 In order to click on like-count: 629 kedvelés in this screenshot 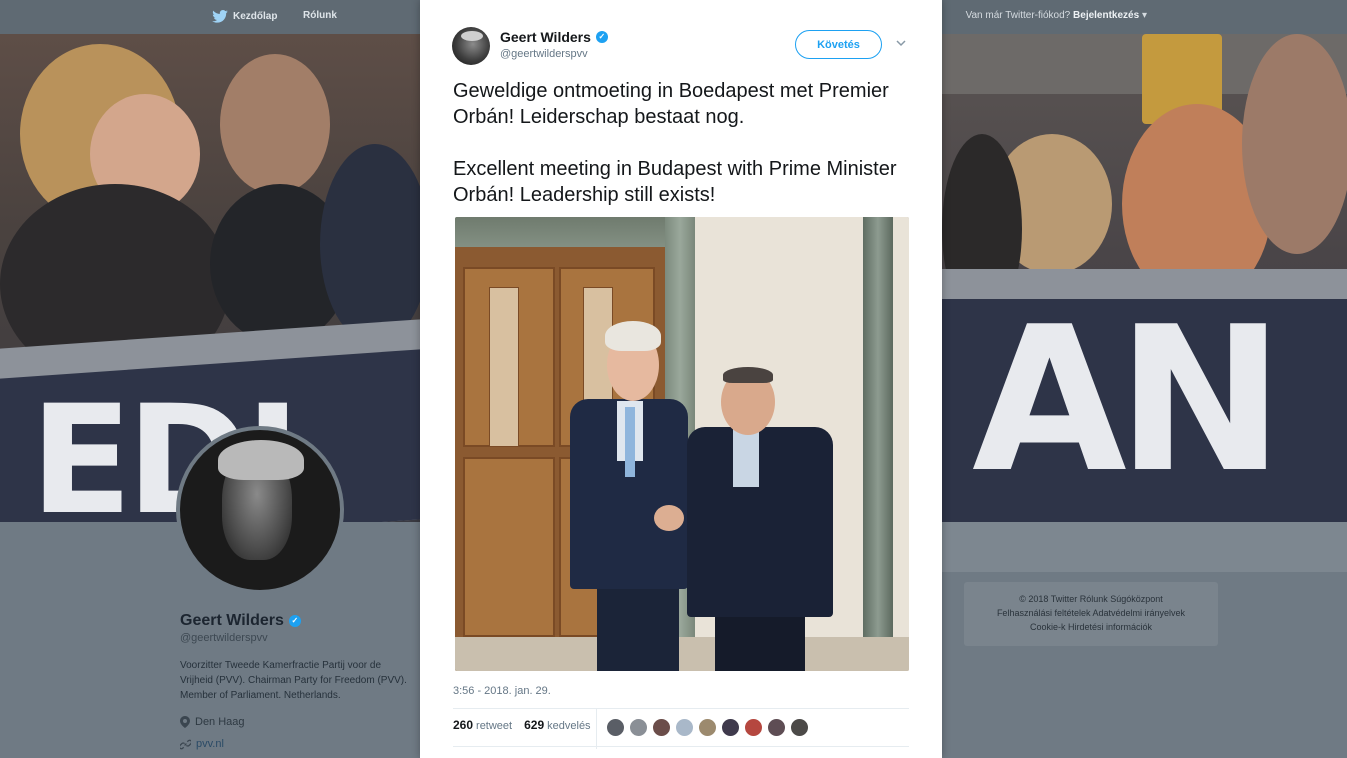, I will do `click(557, 725)`.